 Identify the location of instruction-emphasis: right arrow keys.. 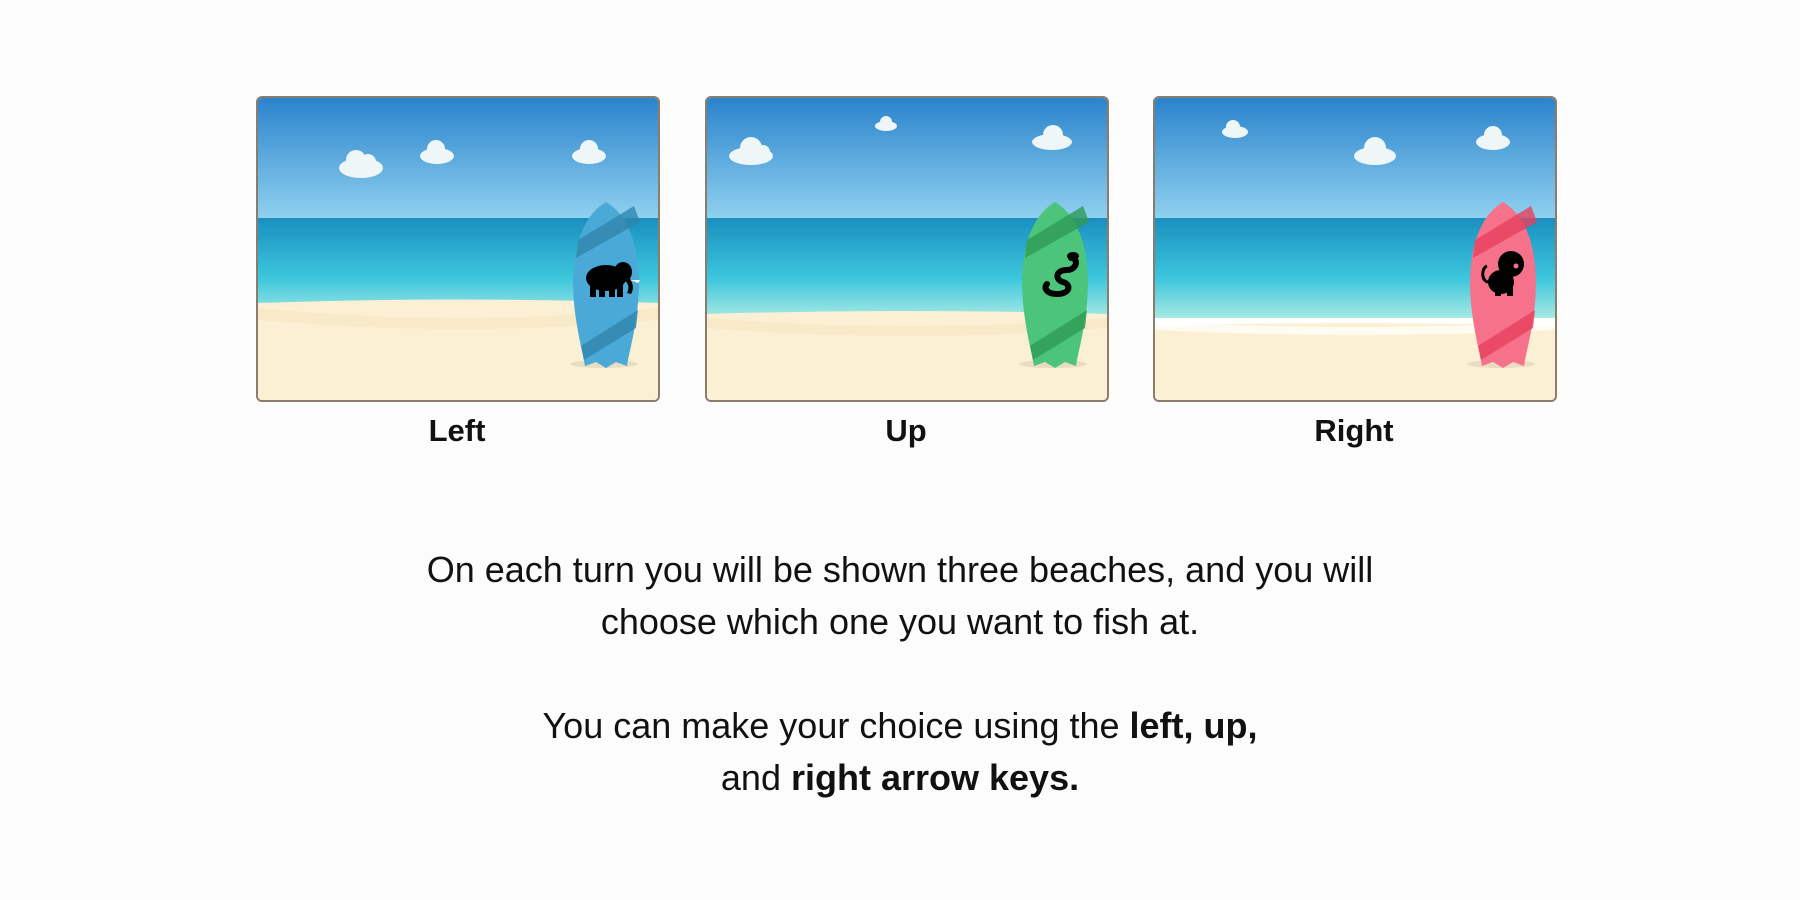
(935, 777).